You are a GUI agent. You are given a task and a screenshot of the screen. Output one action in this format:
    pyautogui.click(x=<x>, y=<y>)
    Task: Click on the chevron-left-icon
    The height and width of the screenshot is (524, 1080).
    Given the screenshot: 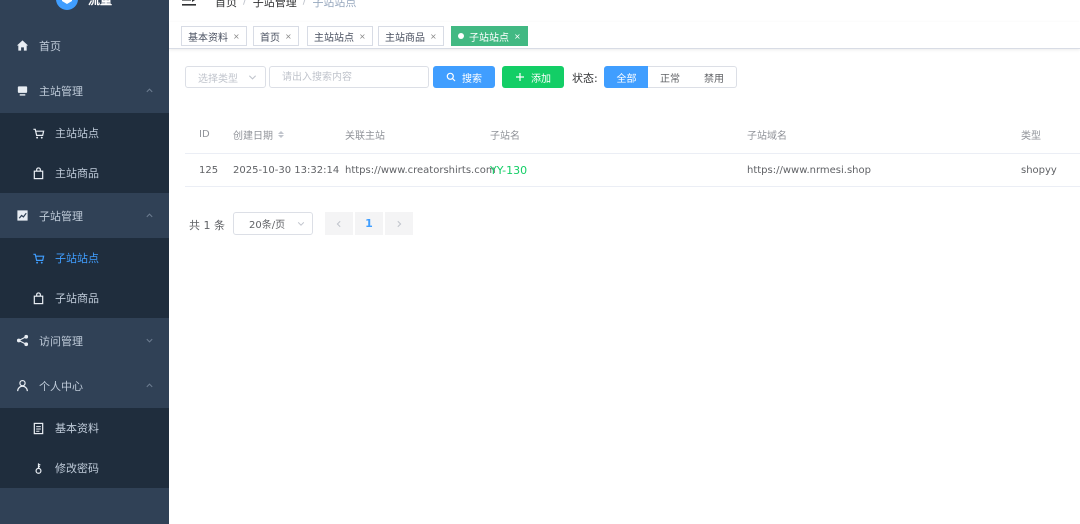 What is the action you would take?
    pyautogui.click(x=338, y=223)
    